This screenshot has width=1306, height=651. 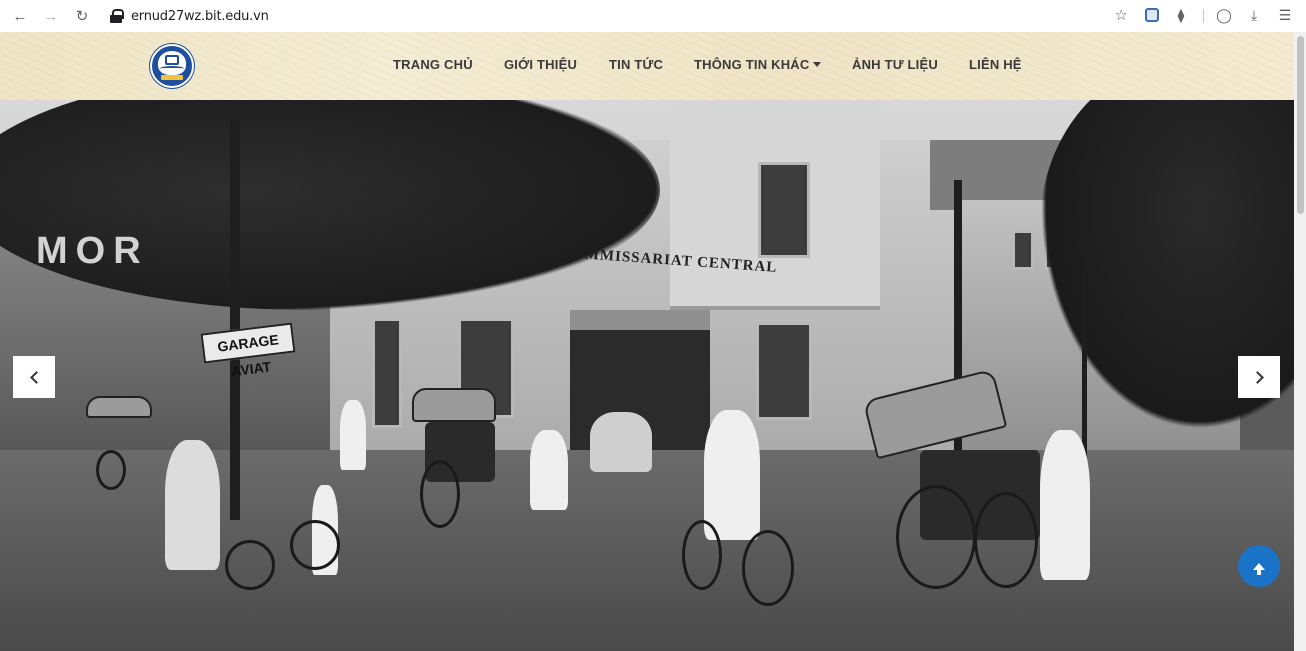 I want to click on arrow-up-icon, so click(x=1259, y=568).